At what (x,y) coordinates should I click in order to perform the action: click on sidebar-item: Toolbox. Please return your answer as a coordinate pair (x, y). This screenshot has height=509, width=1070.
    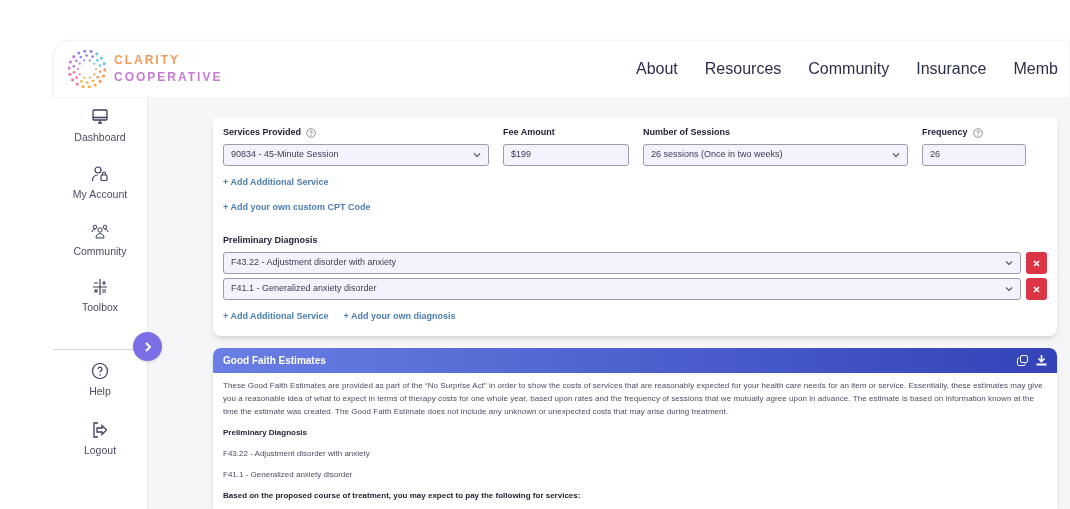
    Looking at the image, I should click on (100, 297).